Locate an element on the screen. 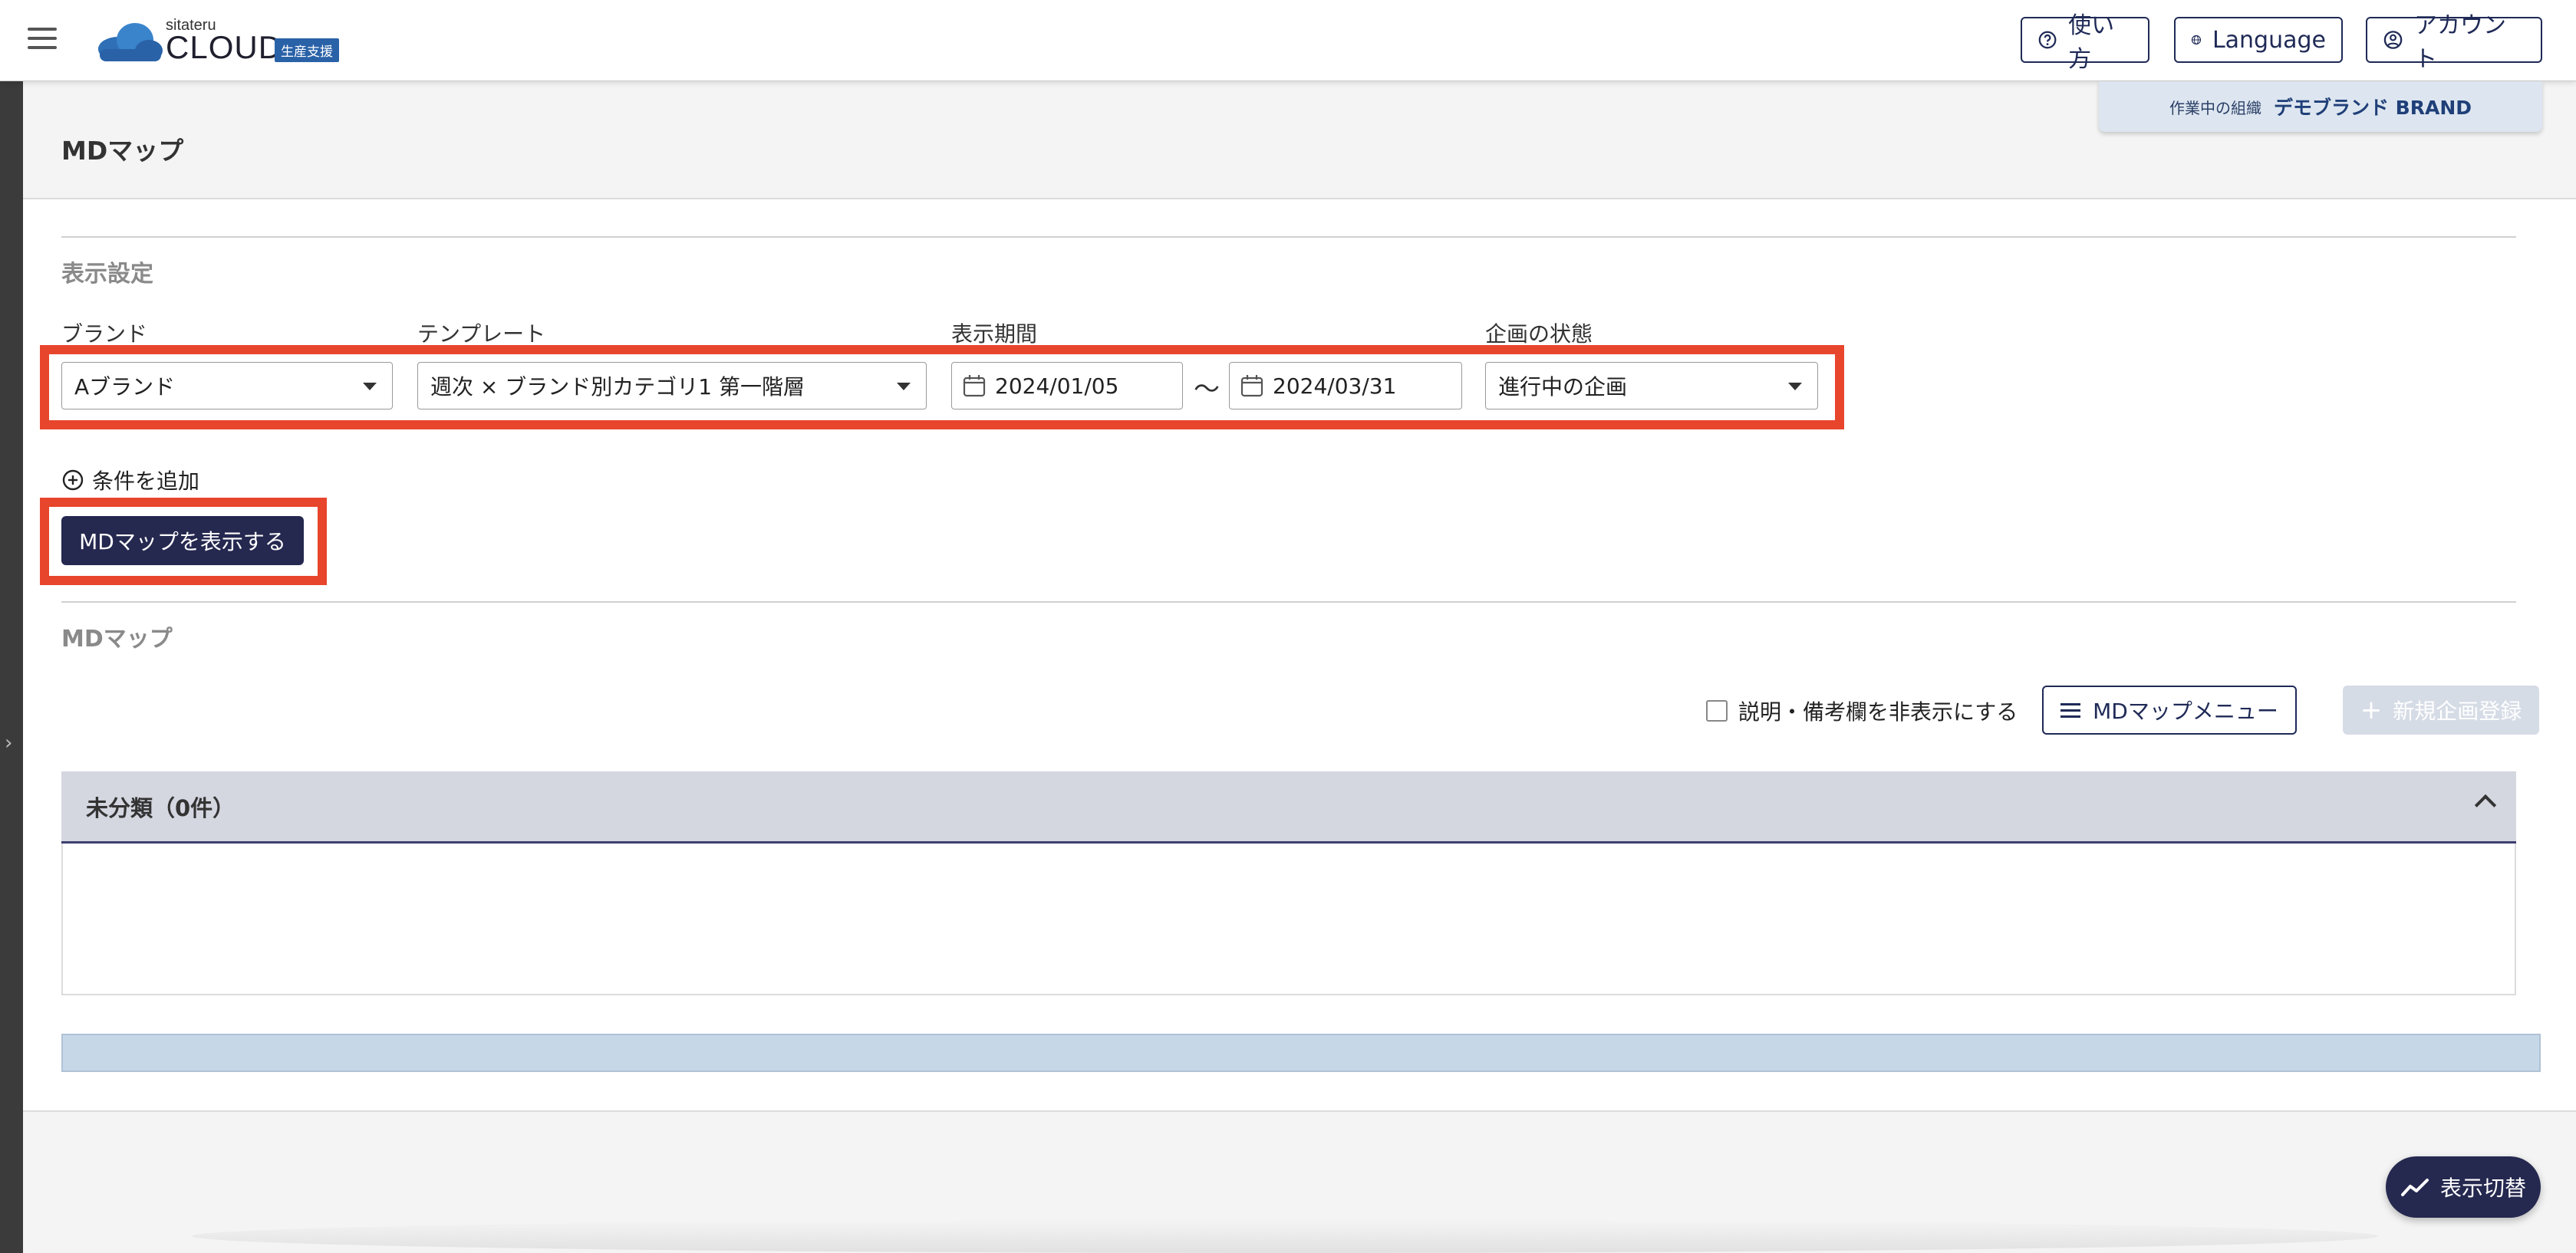 This screenshot has height=1253, width=2576. app-header: sitateru CLOUD 生産支援 使い方 Language アカウント is located at coordinates (1288, 40).